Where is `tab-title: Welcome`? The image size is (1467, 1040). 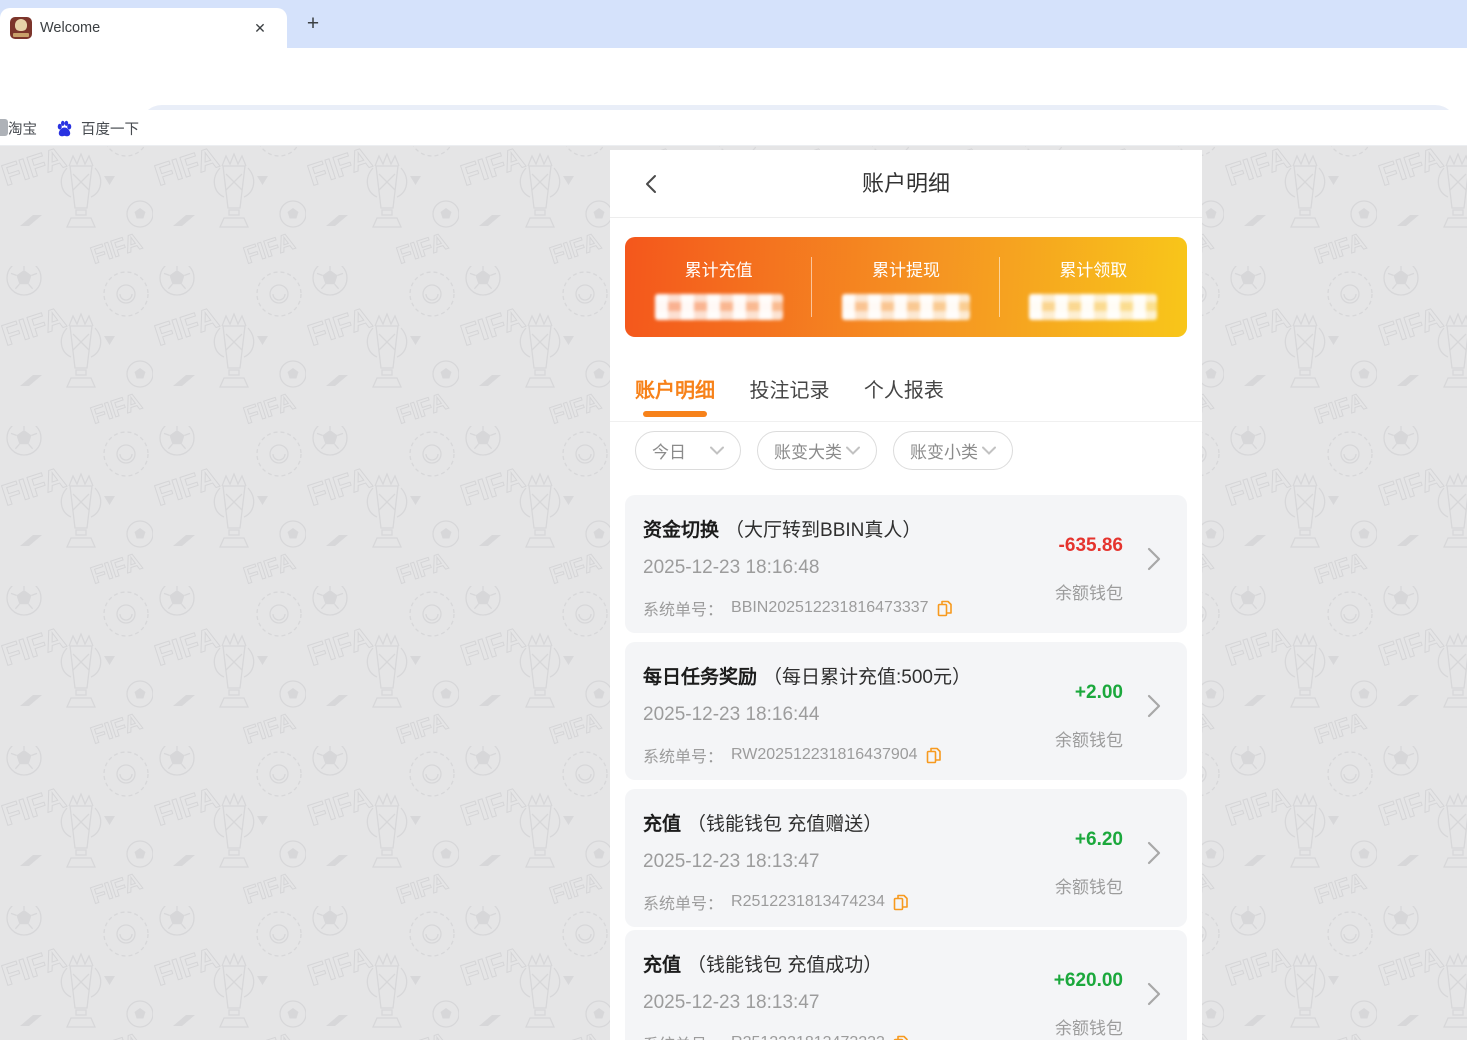
tab-title: Welcome is located at coordinates (70, 28).